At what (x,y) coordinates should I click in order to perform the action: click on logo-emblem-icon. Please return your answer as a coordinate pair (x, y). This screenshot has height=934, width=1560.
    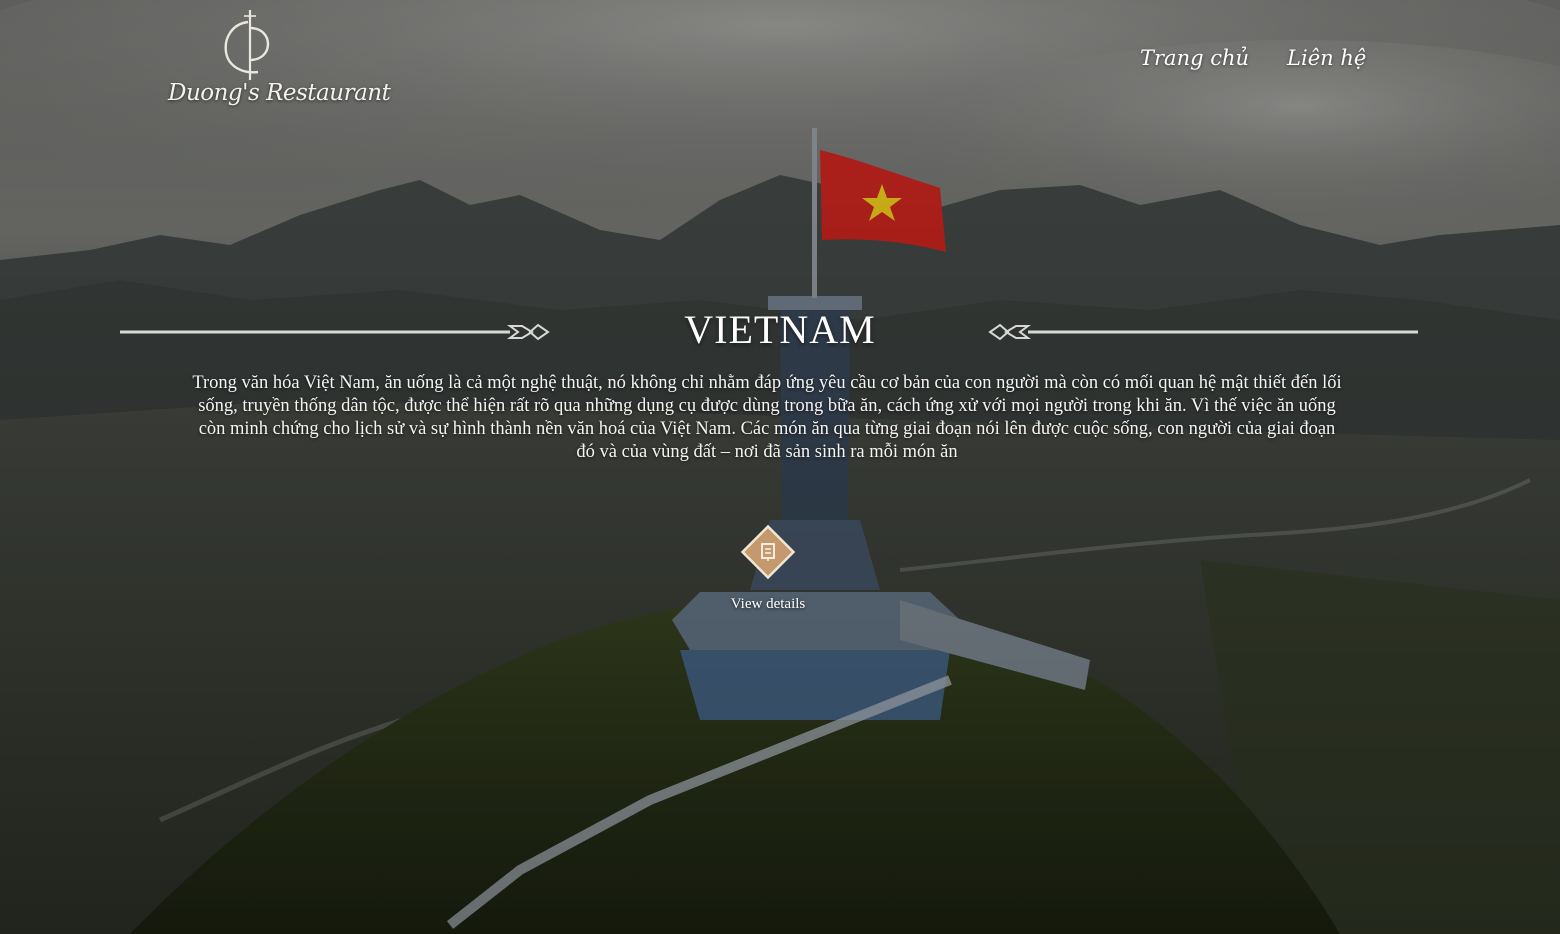
    Looking at the image, I should click on (247, 45).